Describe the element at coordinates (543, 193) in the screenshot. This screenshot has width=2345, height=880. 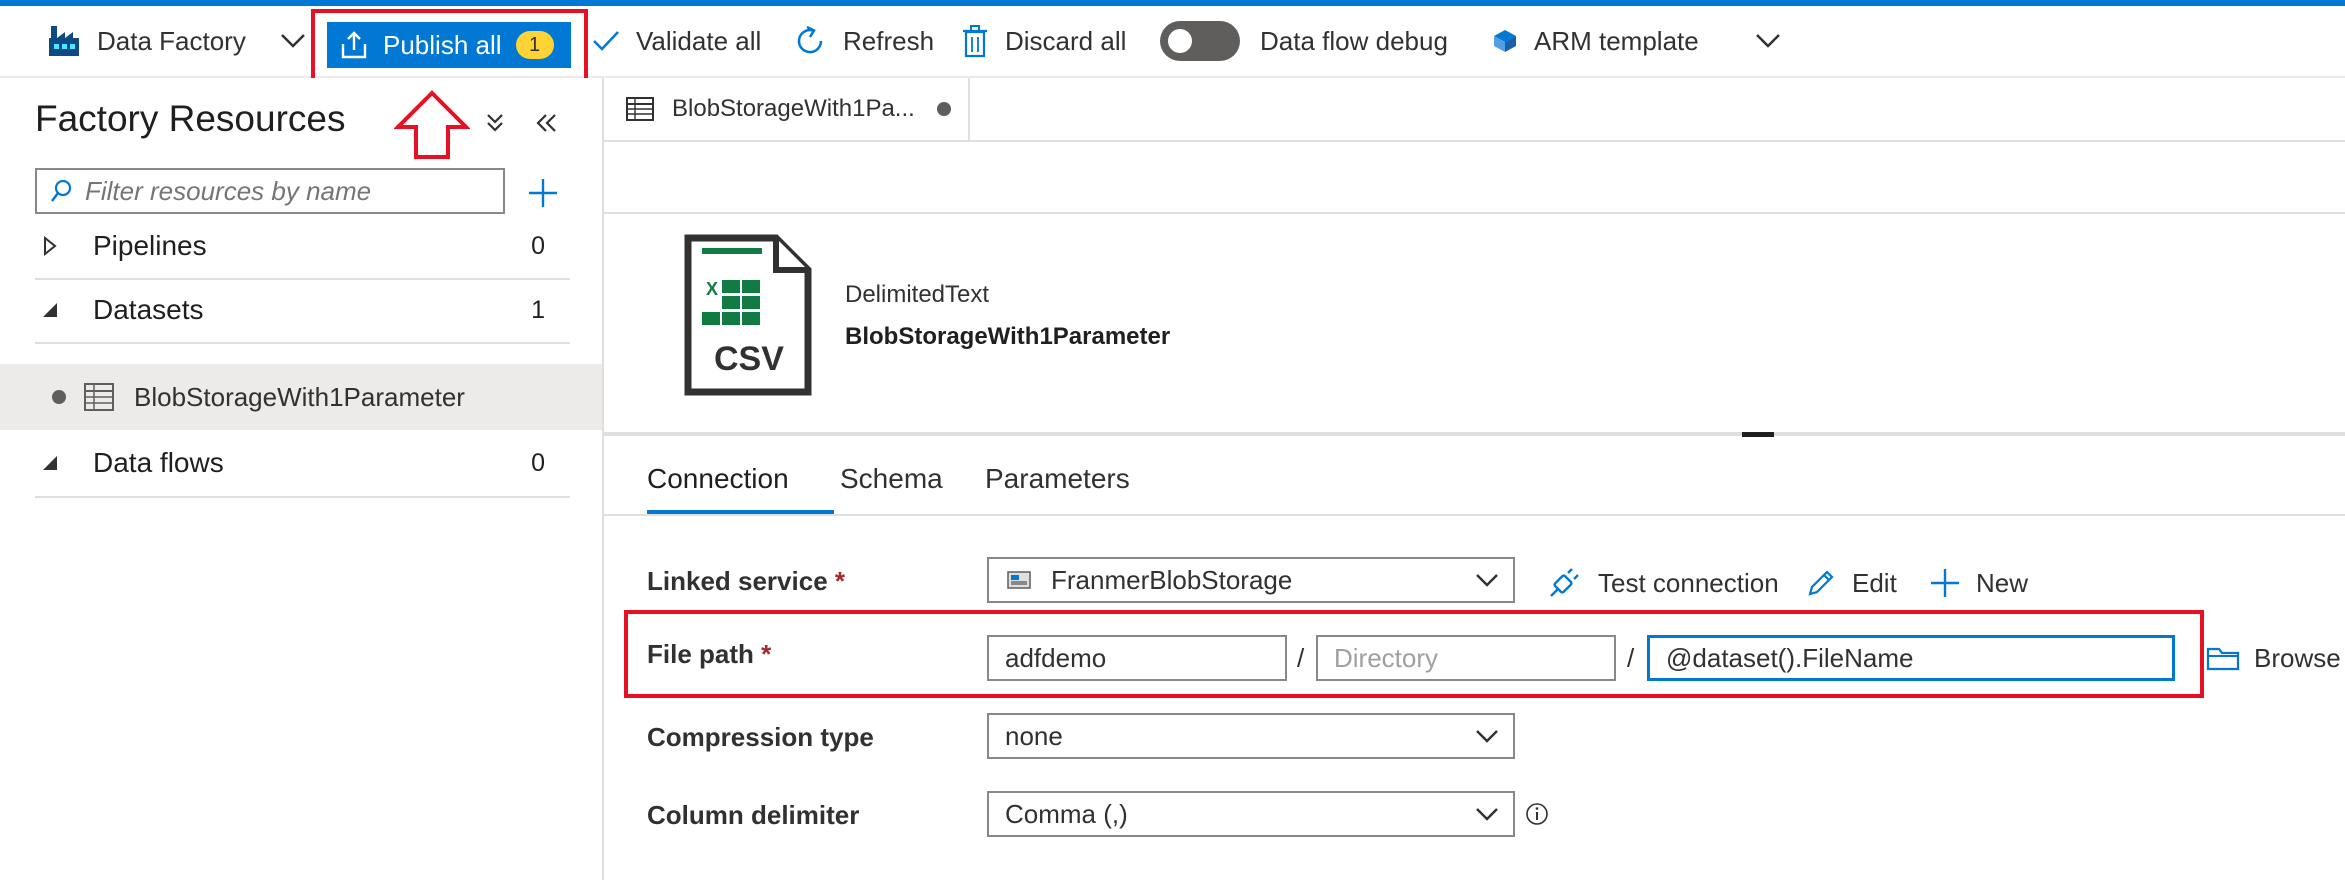
I see `add-resource-icon` at that location.